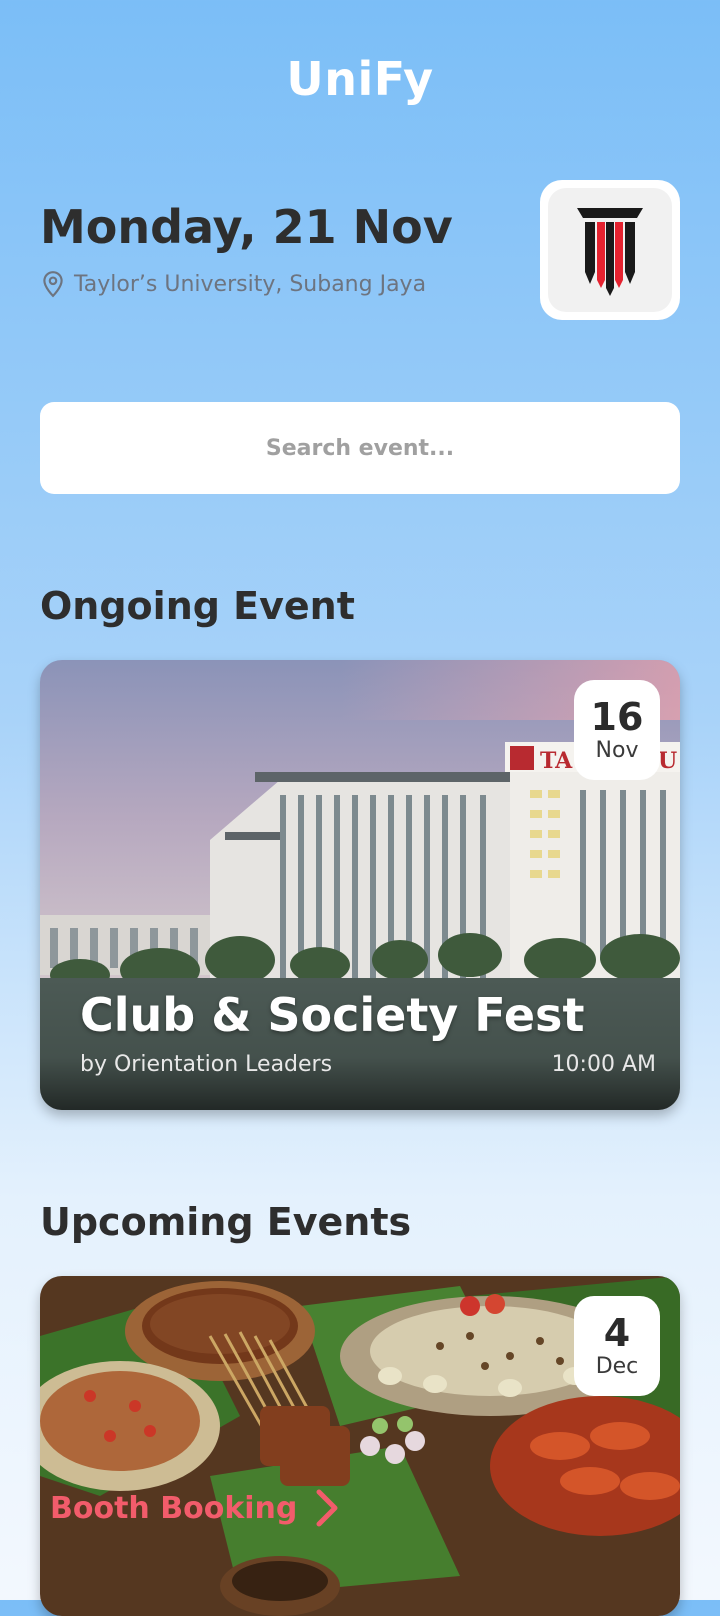 This screenshot has width=720, height=1616. What do you see at coordinates (226, 1222) in the screenshot?
I see `upcoming-section-title: Upcoming Events` at bounding box center [226, 1222].